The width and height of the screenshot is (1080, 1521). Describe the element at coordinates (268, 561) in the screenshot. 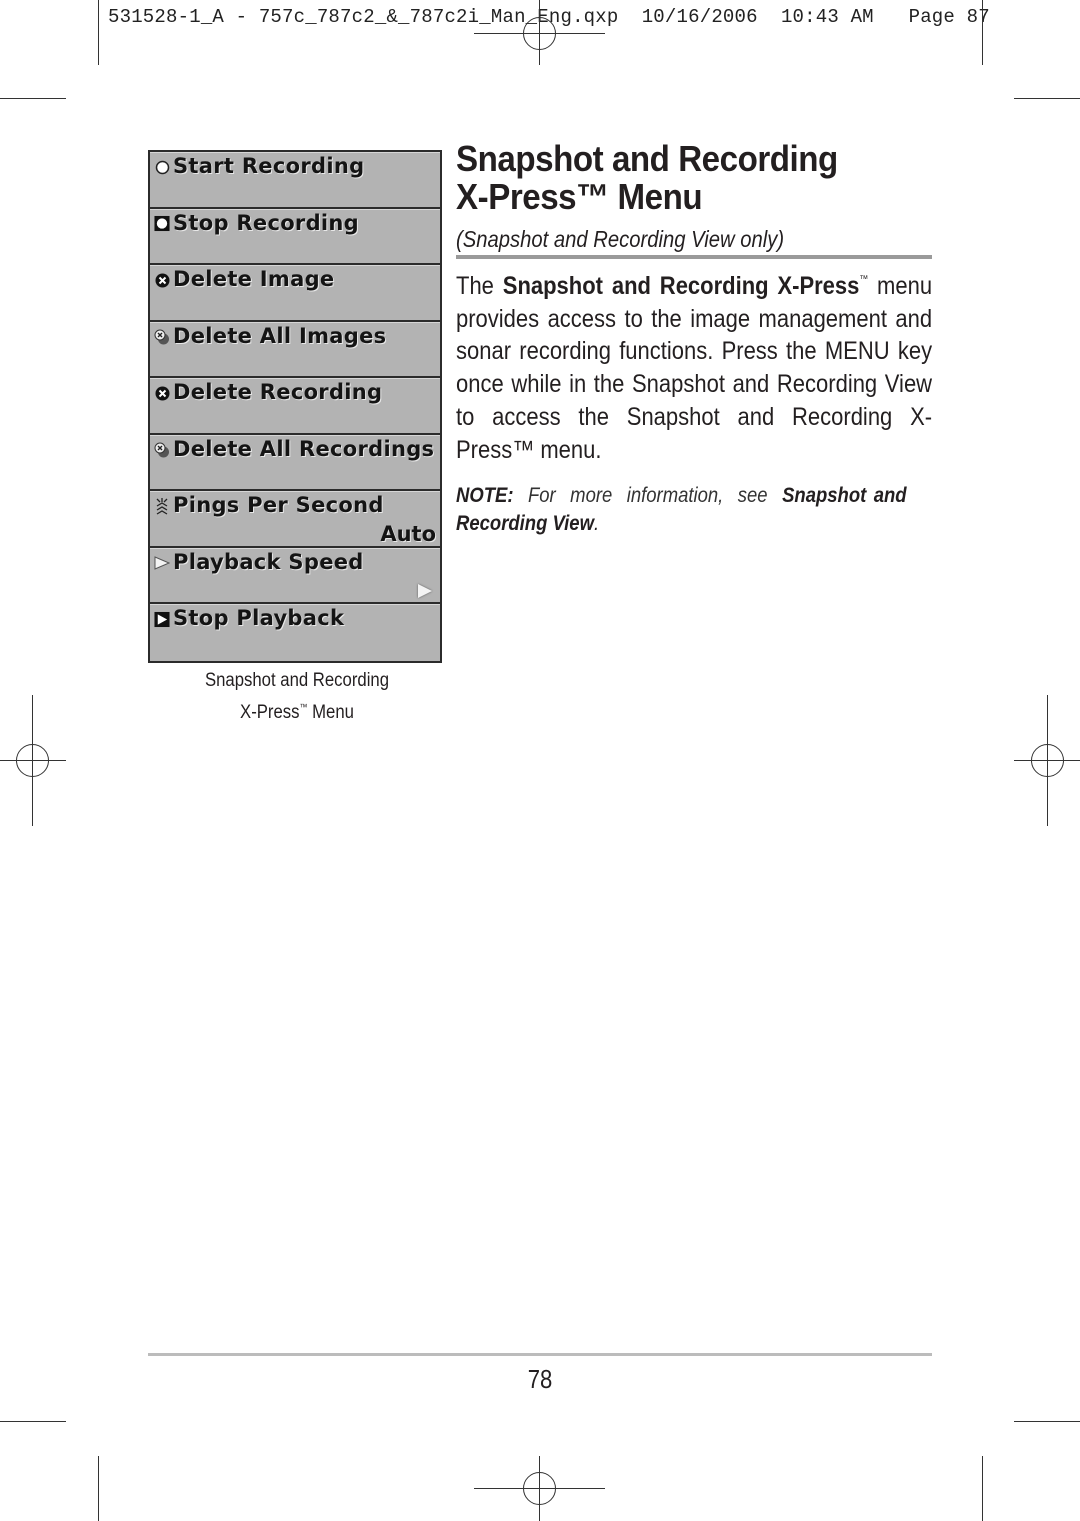

I see `menu-item-label: Playback Speed` at that location.